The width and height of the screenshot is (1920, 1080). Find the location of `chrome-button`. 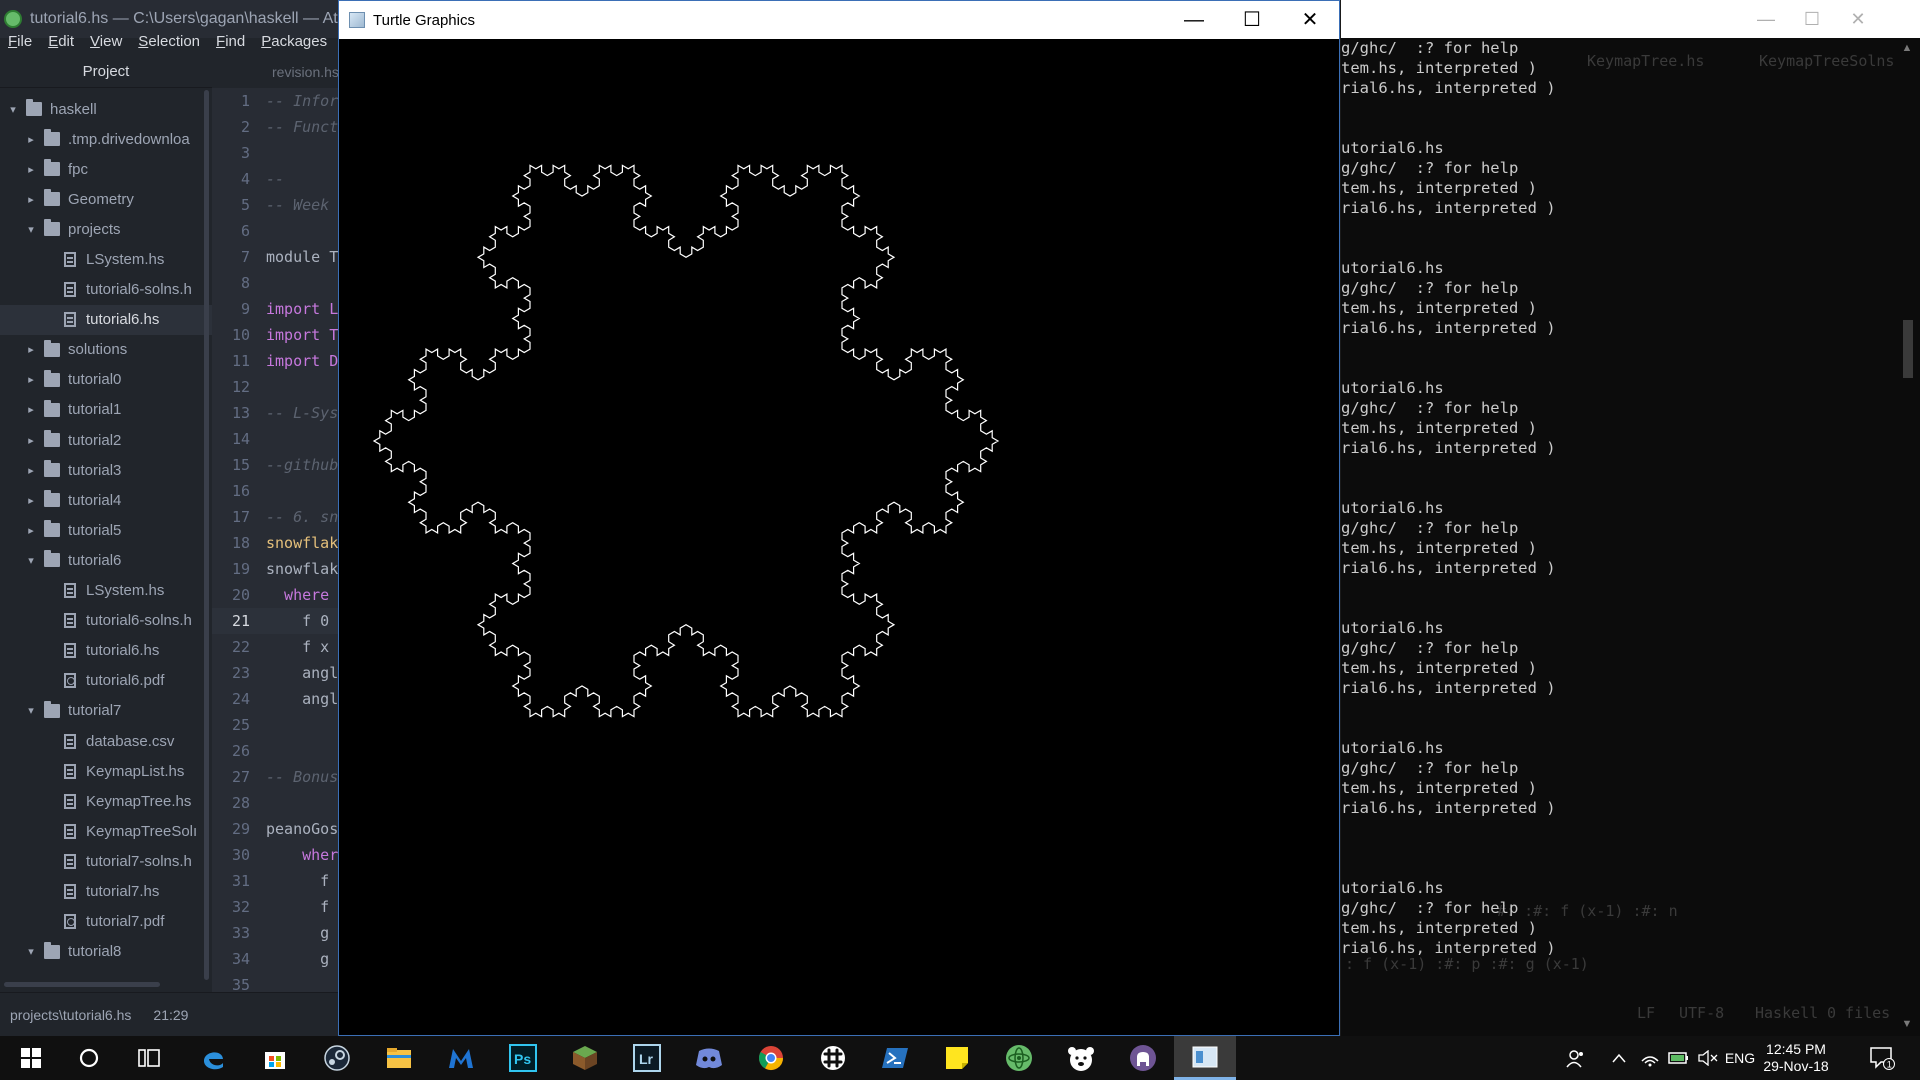

chrome-button is located at coordinates (771, 1058).